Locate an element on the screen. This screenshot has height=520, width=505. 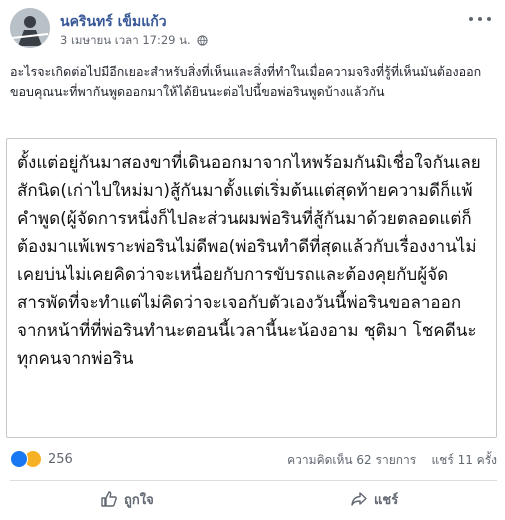
like-label: ถูกใจ is located at coordinates (139, 500).